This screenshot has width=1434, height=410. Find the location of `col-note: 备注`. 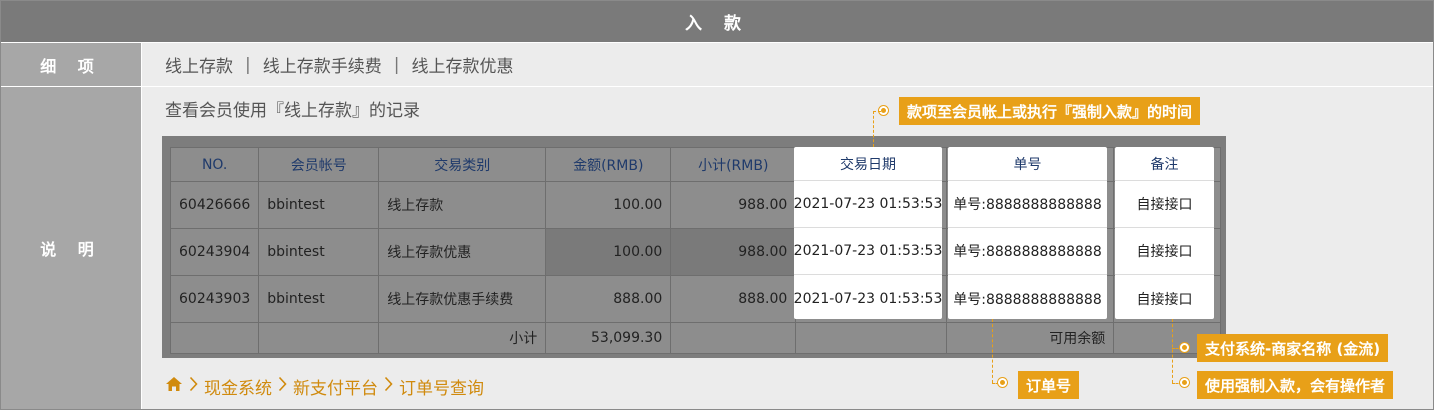

col-note: 备注 is located at coordinates (1164, 164).